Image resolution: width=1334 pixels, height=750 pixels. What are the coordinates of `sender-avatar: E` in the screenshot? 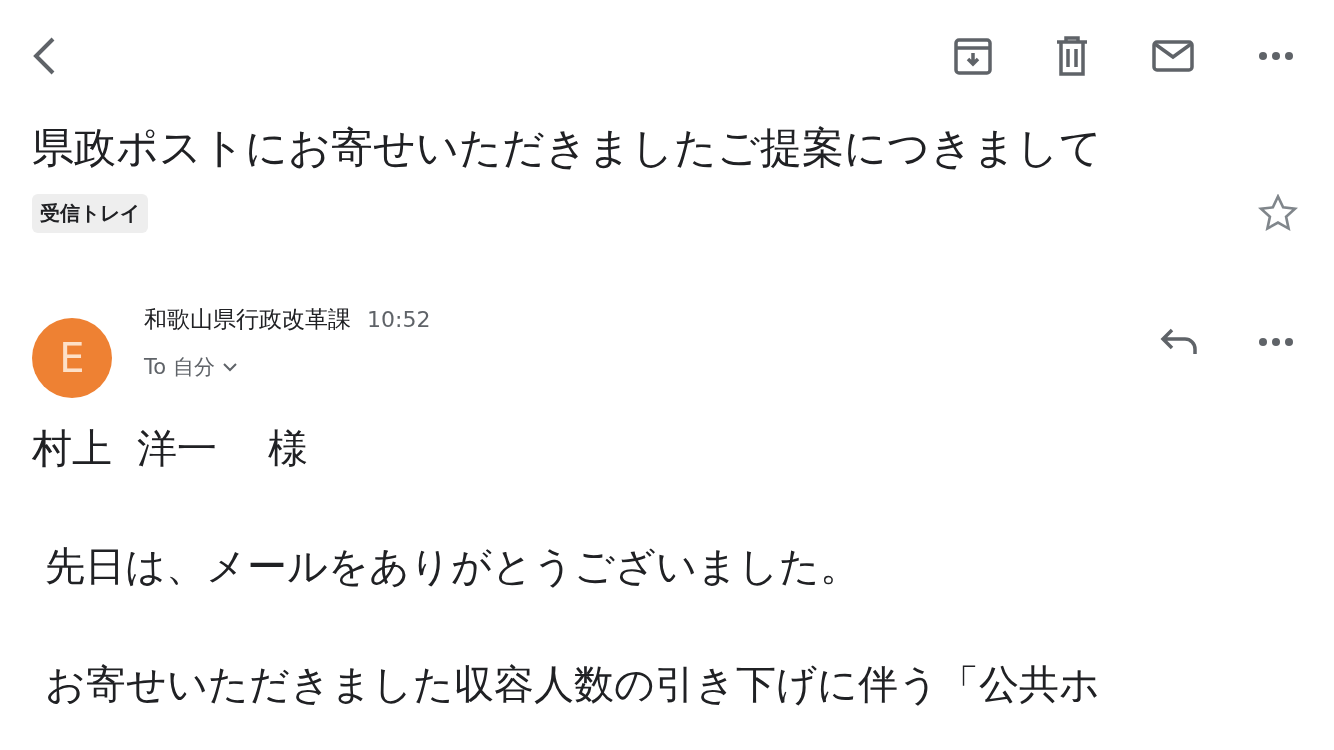 It's located at (72, 358).